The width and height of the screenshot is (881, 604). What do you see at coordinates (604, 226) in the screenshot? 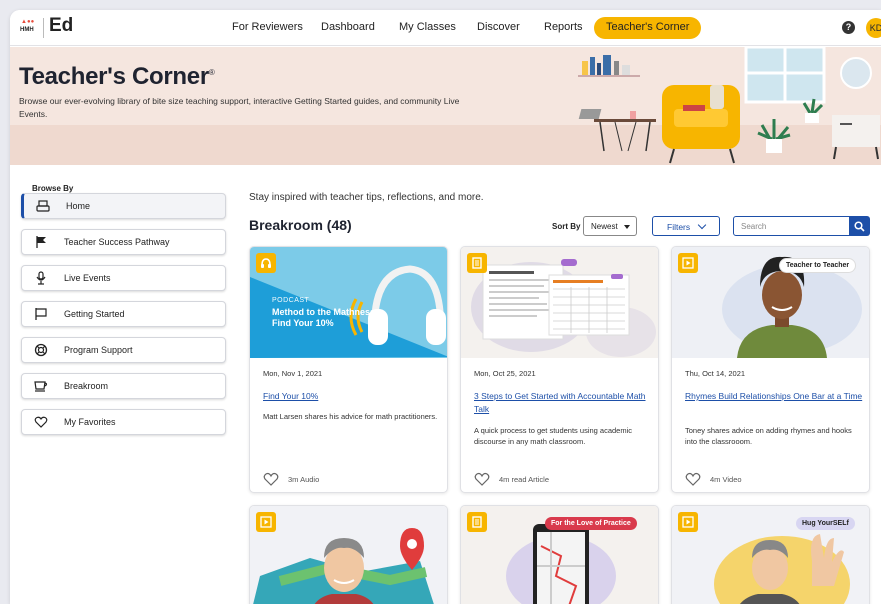
I see `sort-select-value: Newest` at bounding box center [604, 226].